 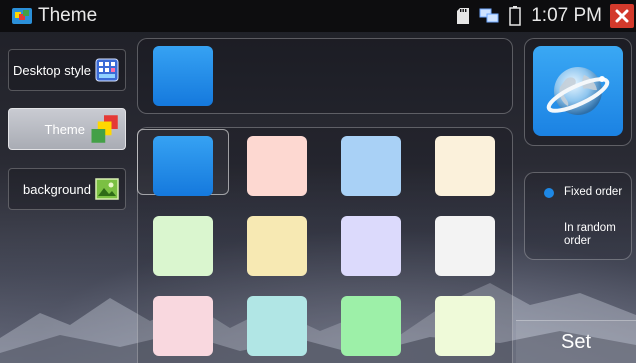 What do you see at coordinates (51, 70) in the screenshot?
I see `tab-desktop-style-label: Desktop style` at bounding box center [51, 70].